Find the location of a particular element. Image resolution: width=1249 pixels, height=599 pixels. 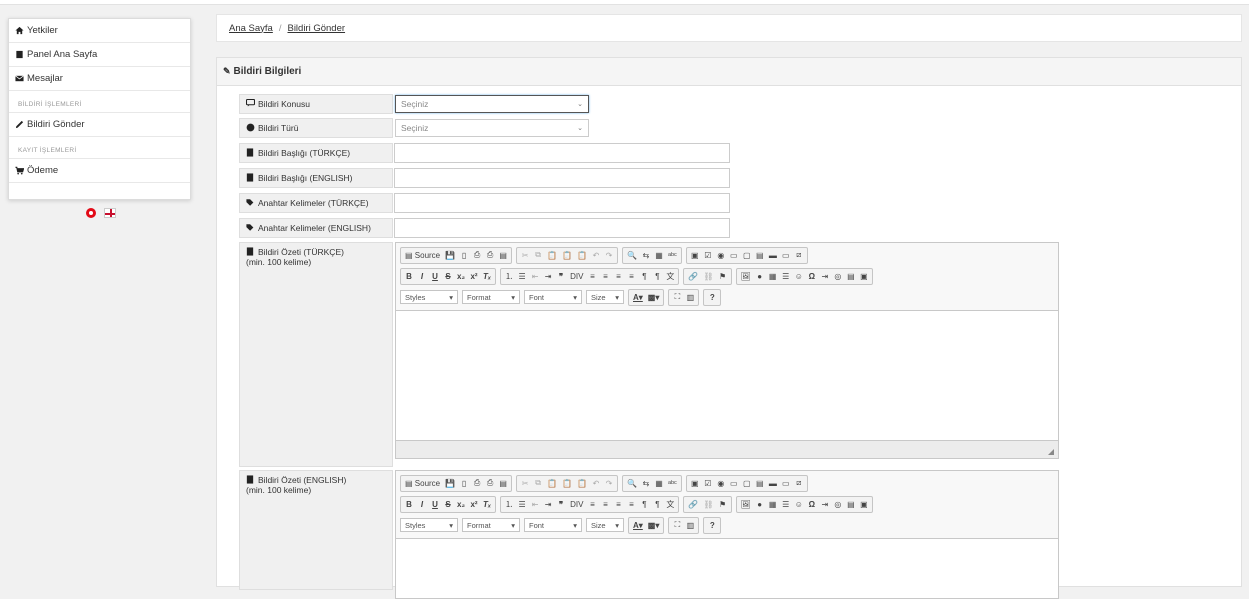

image-icon: 🖼 is located at coordinates (746, 504).